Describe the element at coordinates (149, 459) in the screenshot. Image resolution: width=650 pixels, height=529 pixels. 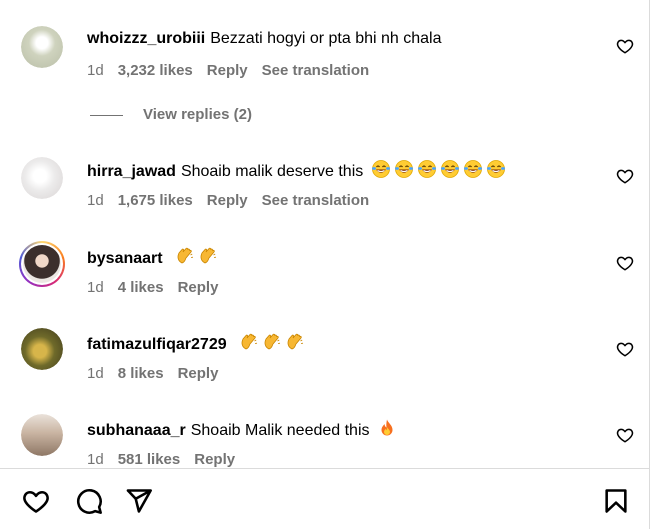
I see `comment-likes: 581 likes` at that location.